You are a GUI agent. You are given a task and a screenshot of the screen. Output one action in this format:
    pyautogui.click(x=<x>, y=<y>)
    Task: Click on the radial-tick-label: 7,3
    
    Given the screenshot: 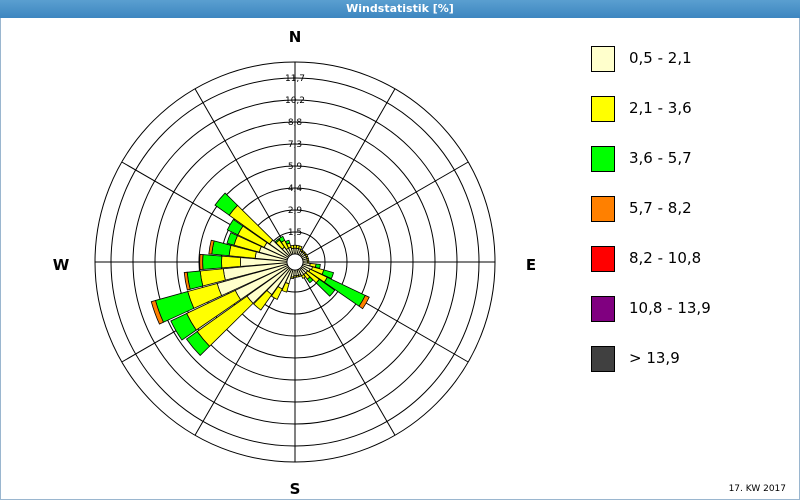 What is the action you would take?
    pyautogui.click(x=295, y=145)
    